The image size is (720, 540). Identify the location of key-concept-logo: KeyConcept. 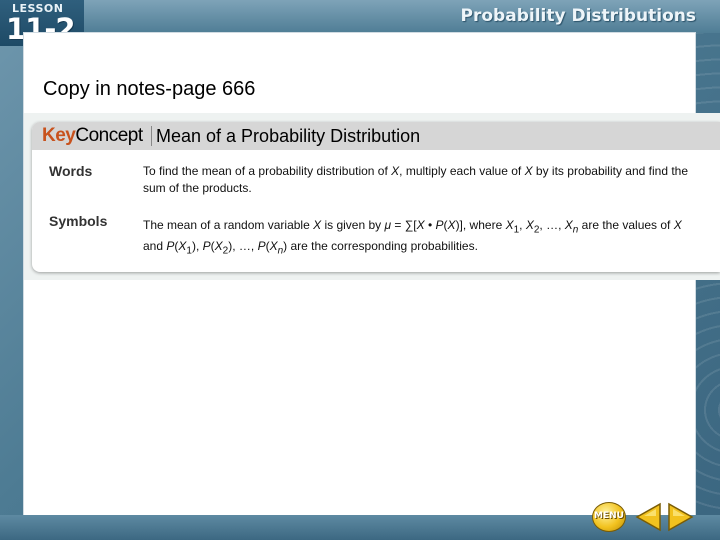
(92, 136).